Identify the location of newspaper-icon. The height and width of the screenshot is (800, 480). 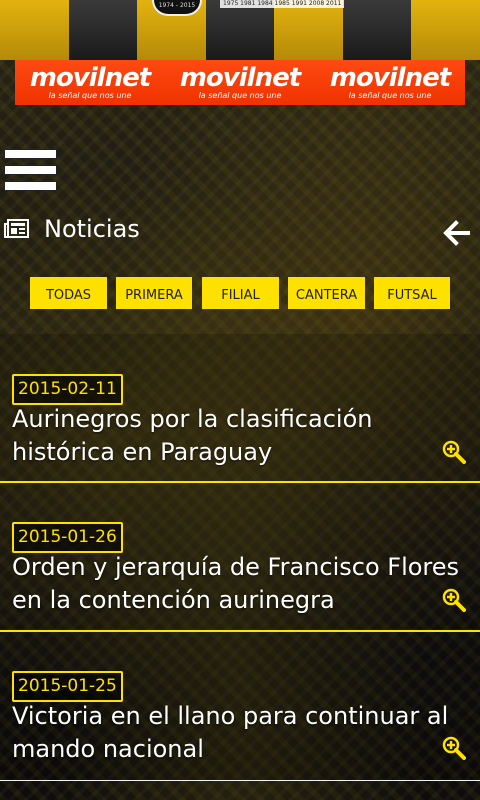
(16, 228).